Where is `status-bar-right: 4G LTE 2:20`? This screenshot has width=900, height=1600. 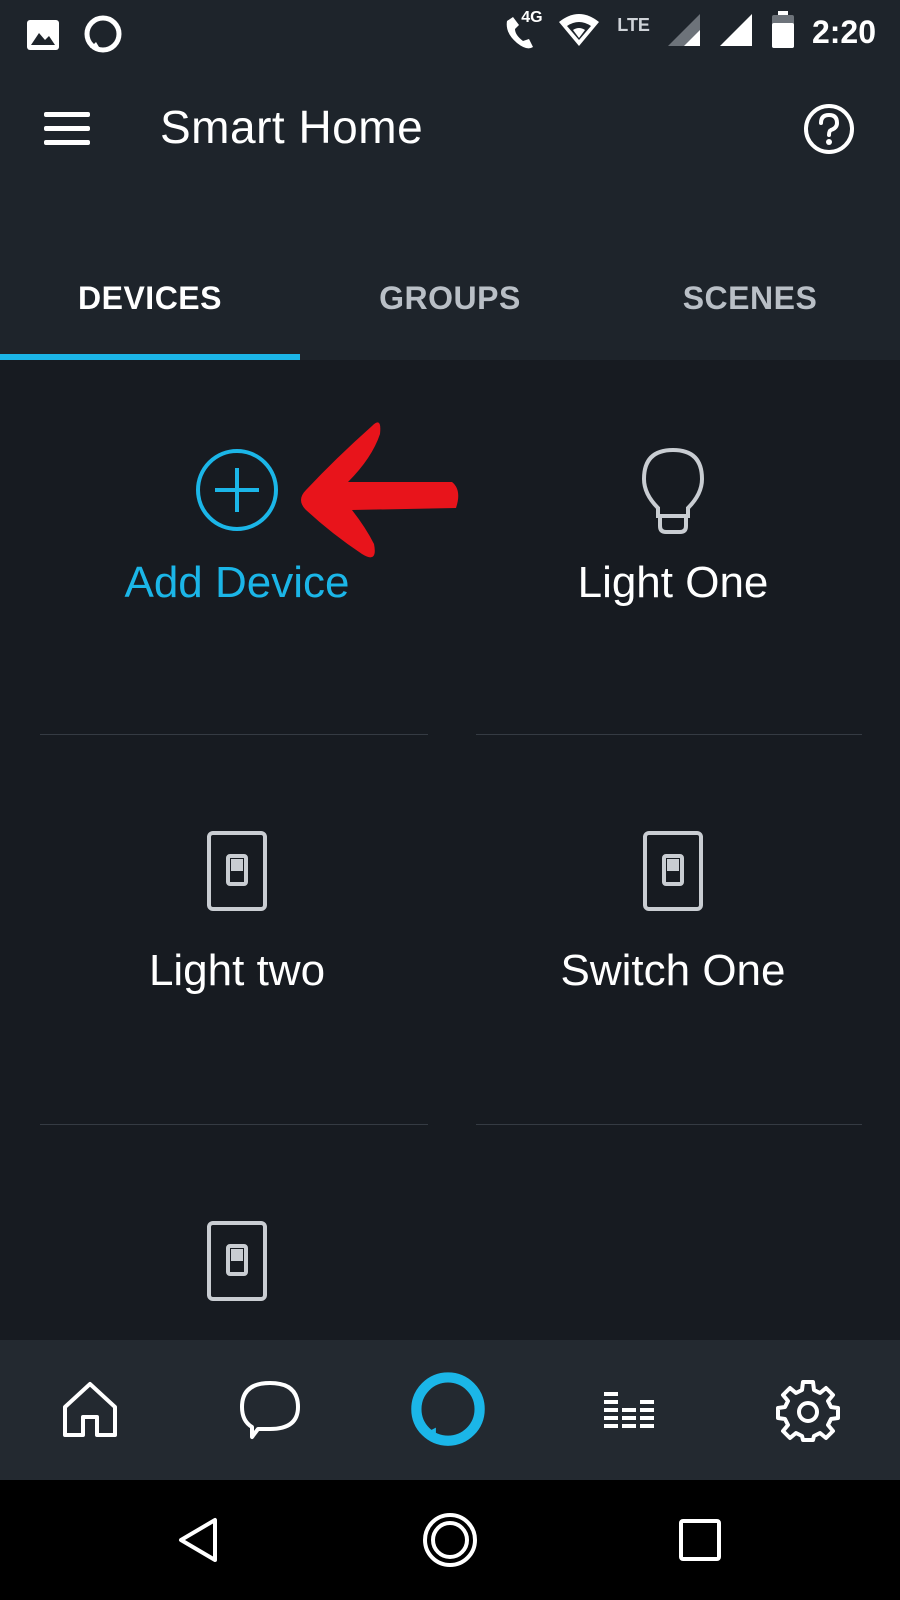
status-bar-right: 4G LTE 2:20 is located at coordinates (688, 32).